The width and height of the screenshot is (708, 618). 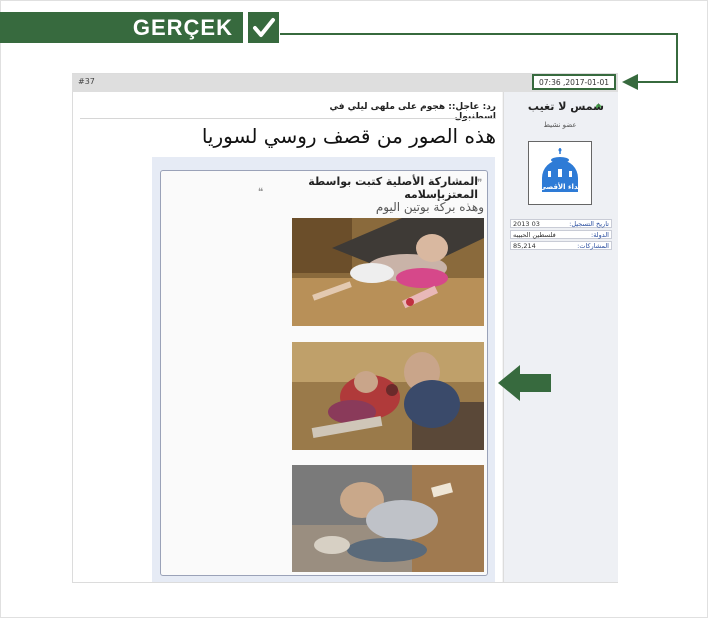 I want to click on pointer-line-vertical, so click(x=677, y=58).